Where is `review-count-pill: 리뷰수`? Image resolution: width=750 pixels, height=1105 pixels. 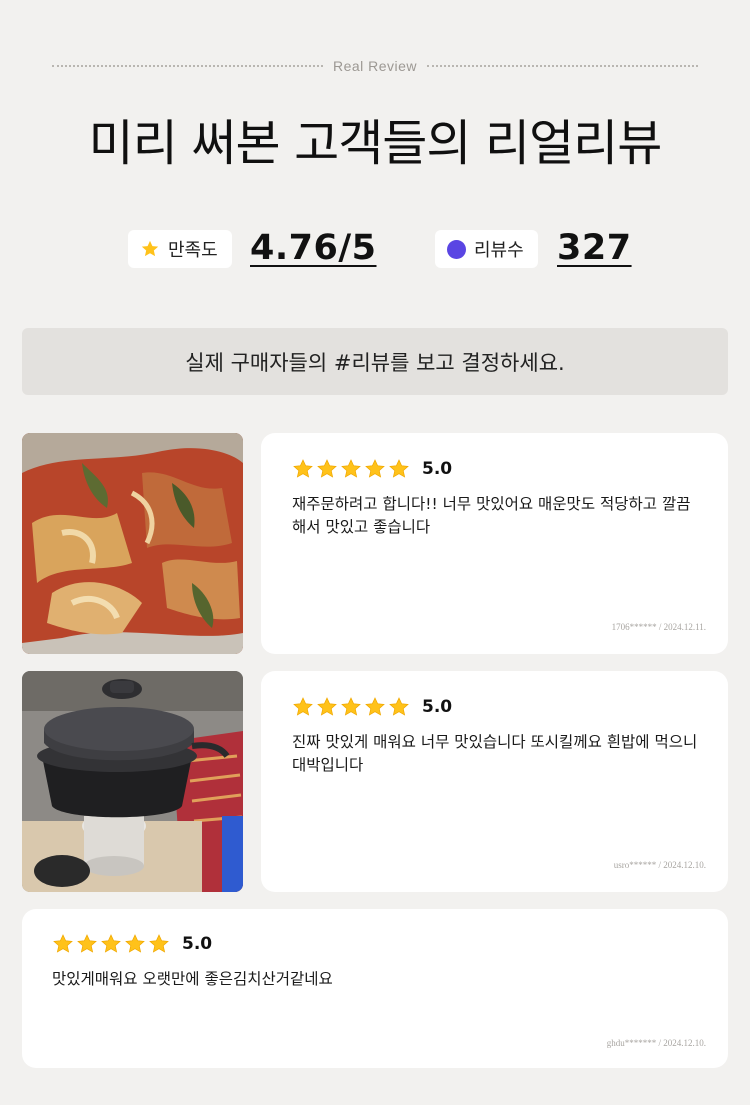 review-count-pill: 리뷰수 is located at coordinates (486, 249).